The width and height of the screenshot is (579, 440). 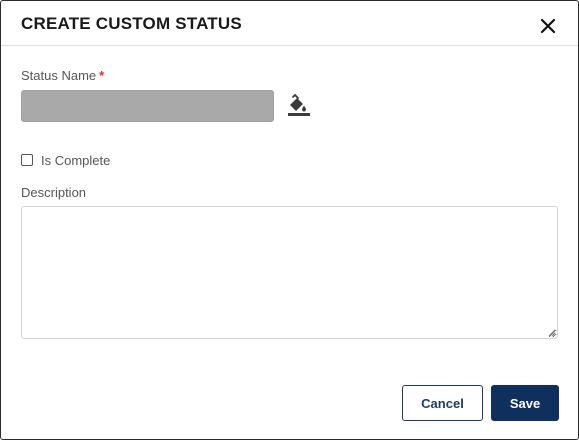 I want to click on status-name-label: Status Name *, so click(x=62, y=75).